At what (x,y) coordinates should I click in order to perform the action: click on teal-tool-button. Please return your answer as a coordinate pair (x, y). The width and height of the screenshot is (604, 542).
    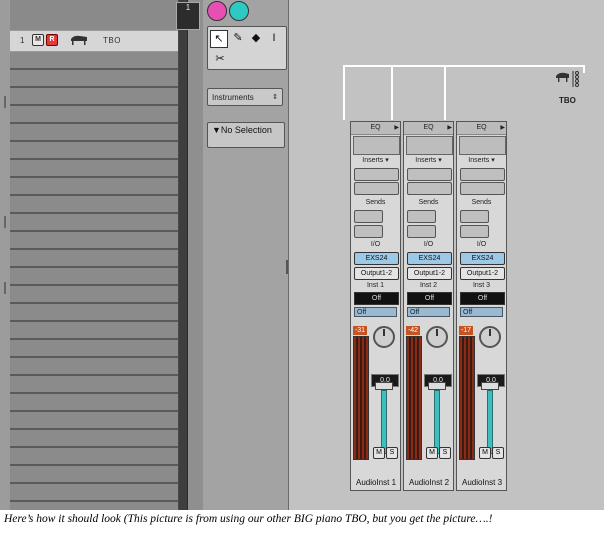
    Looking at the image, I should click on (239, 11).